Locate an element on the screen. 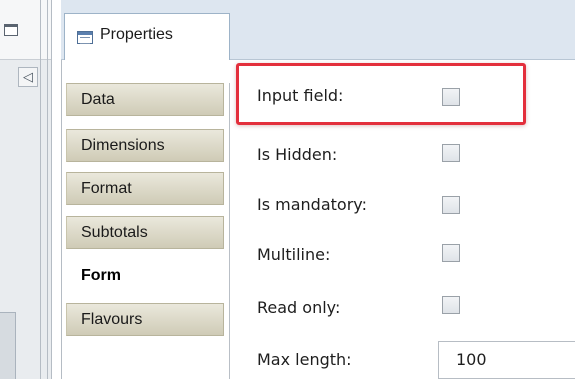  tab-format: Format is located at coordinates (145, 188).